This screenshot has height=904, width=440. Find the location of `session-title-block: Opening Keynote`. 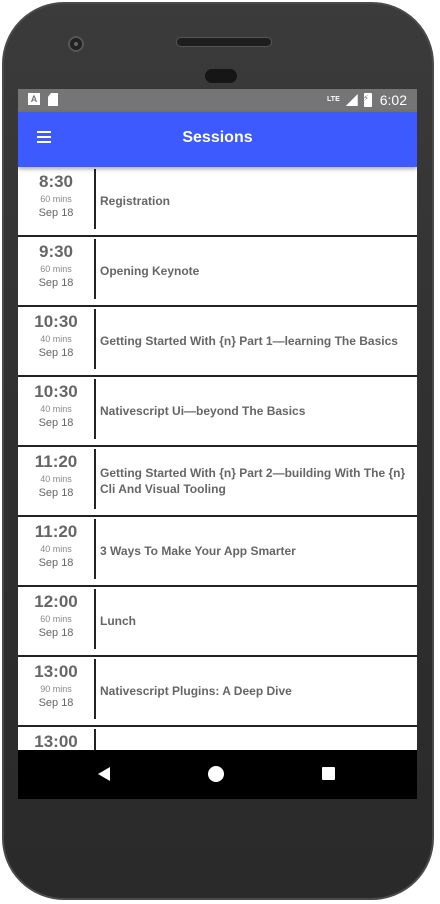

session-title-block: Opening Keynote is located at coordinates (257, 271).